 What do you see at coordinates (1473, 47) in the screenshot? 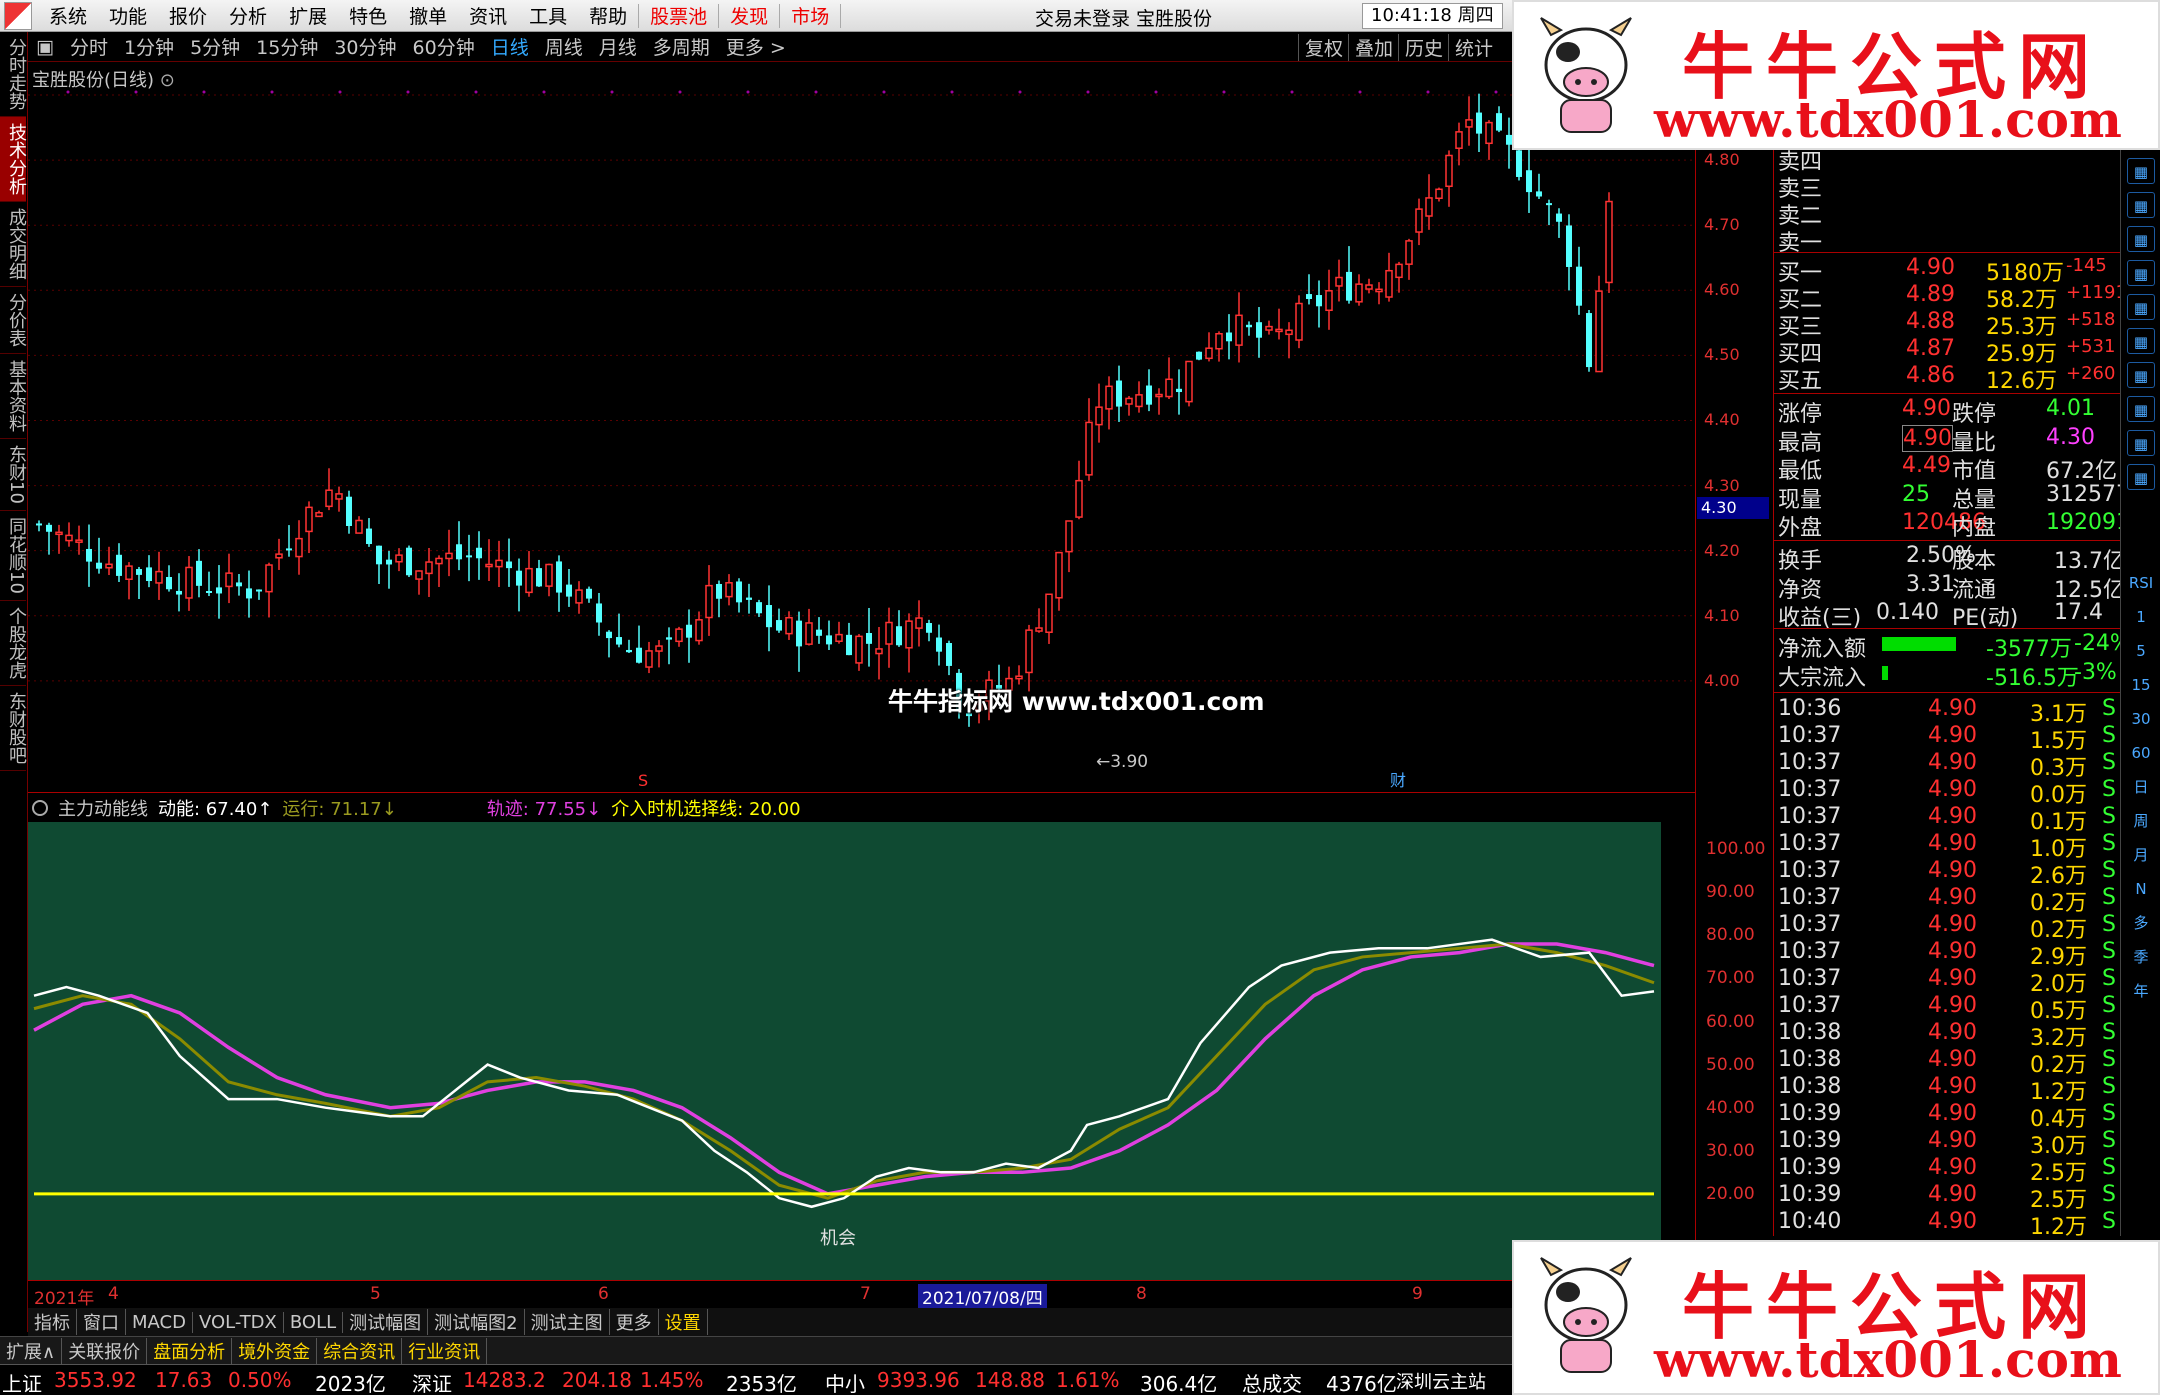
I see `stats-button: 统计` at bounding box center [1473, 47].